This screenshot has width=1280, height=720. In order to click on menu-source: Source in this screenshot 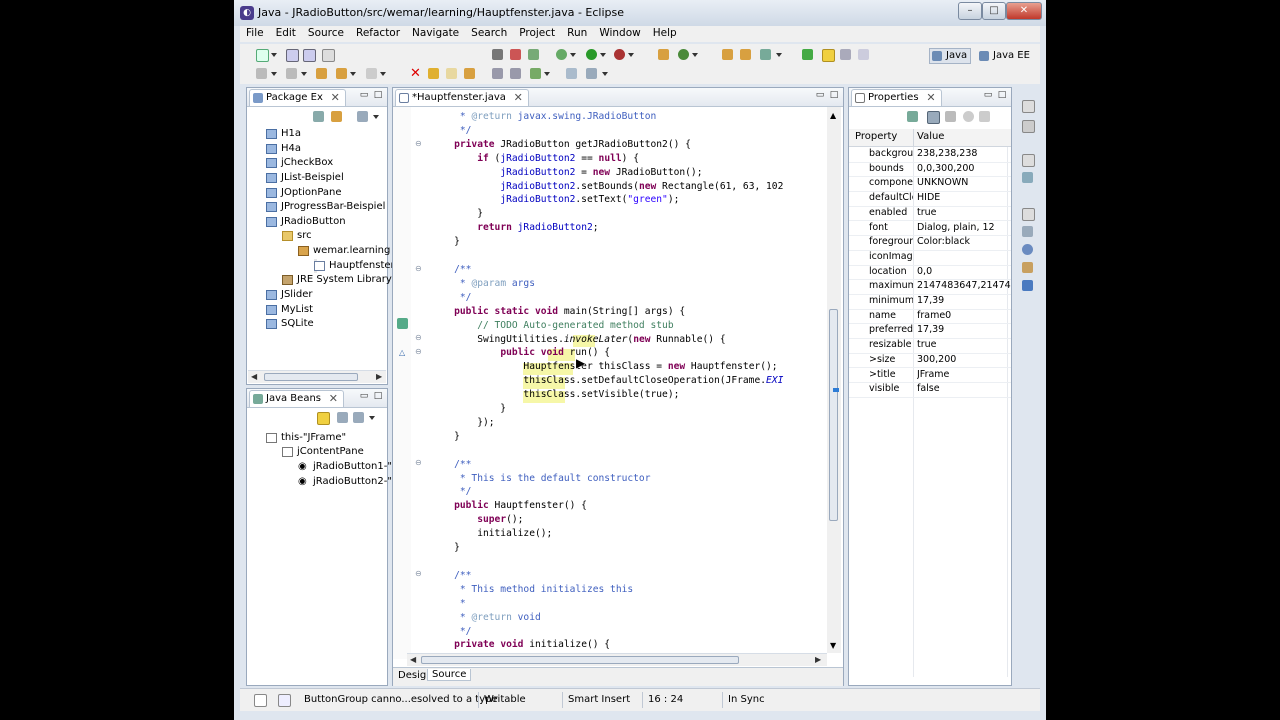, I will do `click(326, 33)`.